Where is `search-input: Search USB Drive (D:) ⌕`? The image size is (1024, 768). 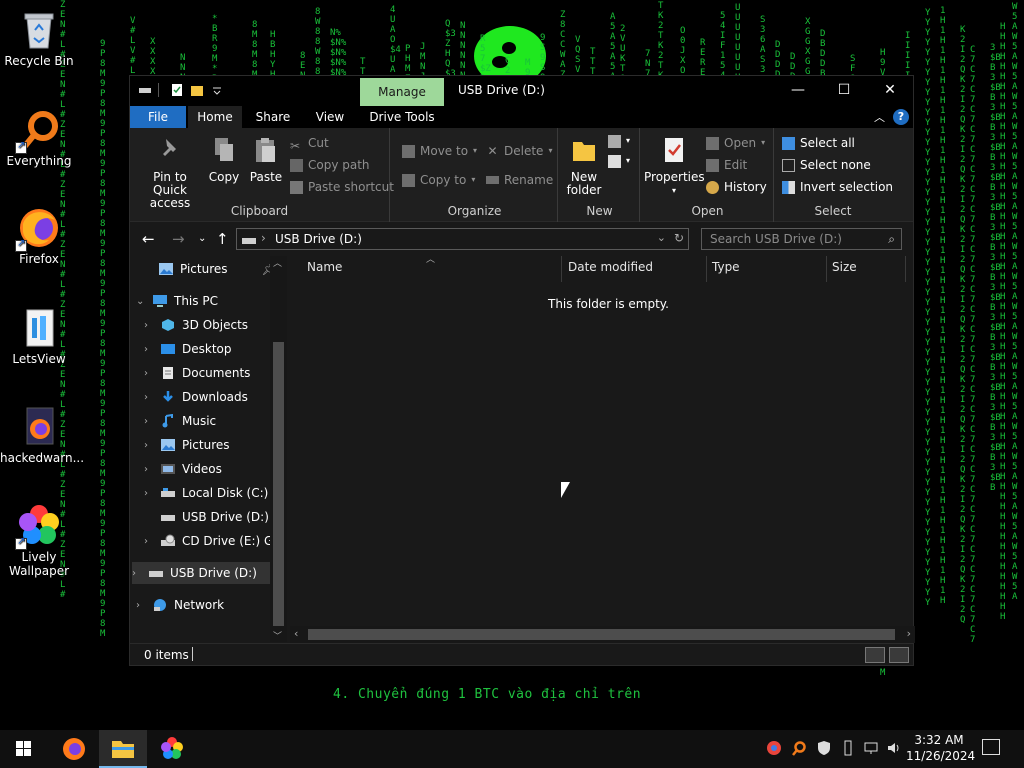 search-input: Search USB Drive (D:) ⌕ is located at coordinates (801, 239).